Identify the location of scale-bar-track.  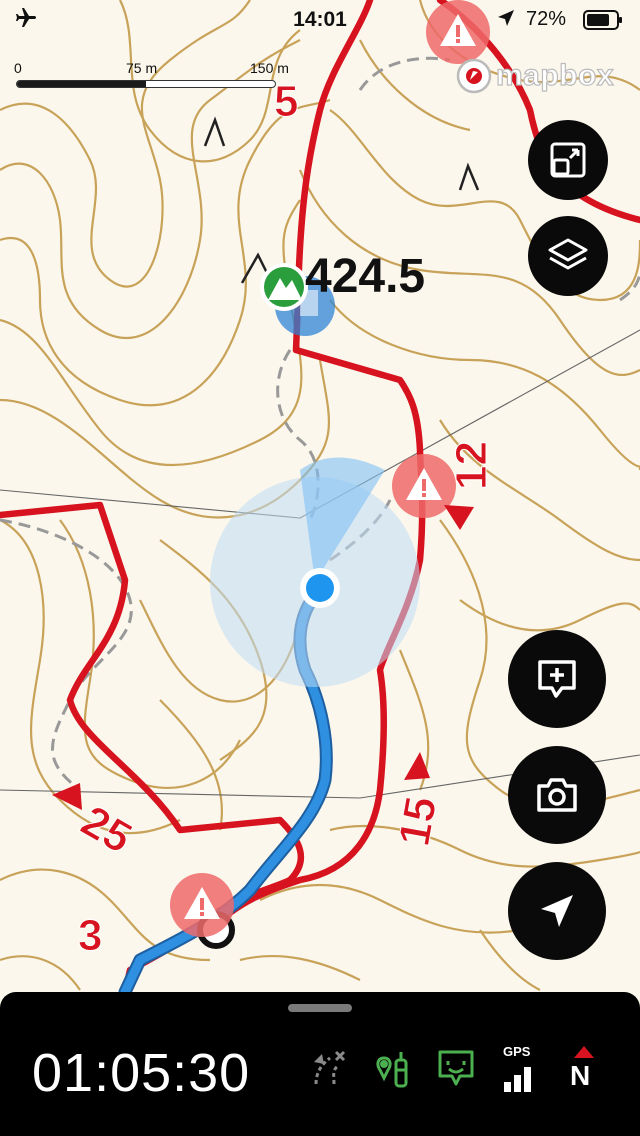
(146, 84).